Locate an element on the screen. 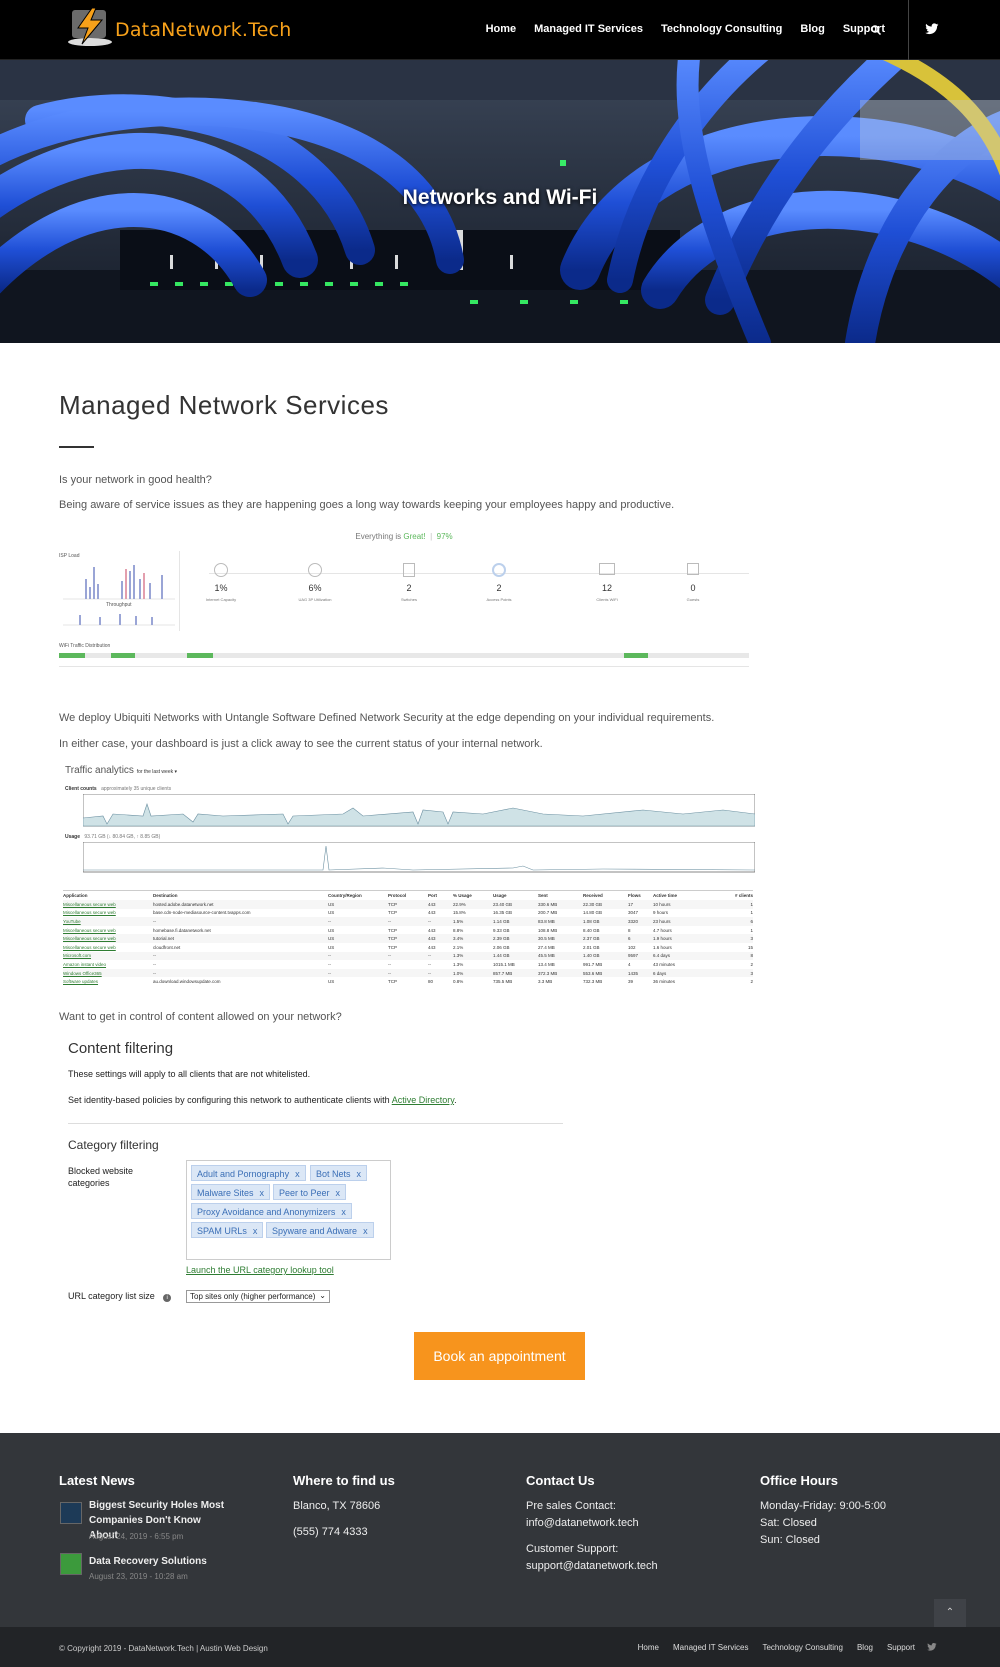  category-tag: SPAM URLs x is located at coordinates (227, 1230).